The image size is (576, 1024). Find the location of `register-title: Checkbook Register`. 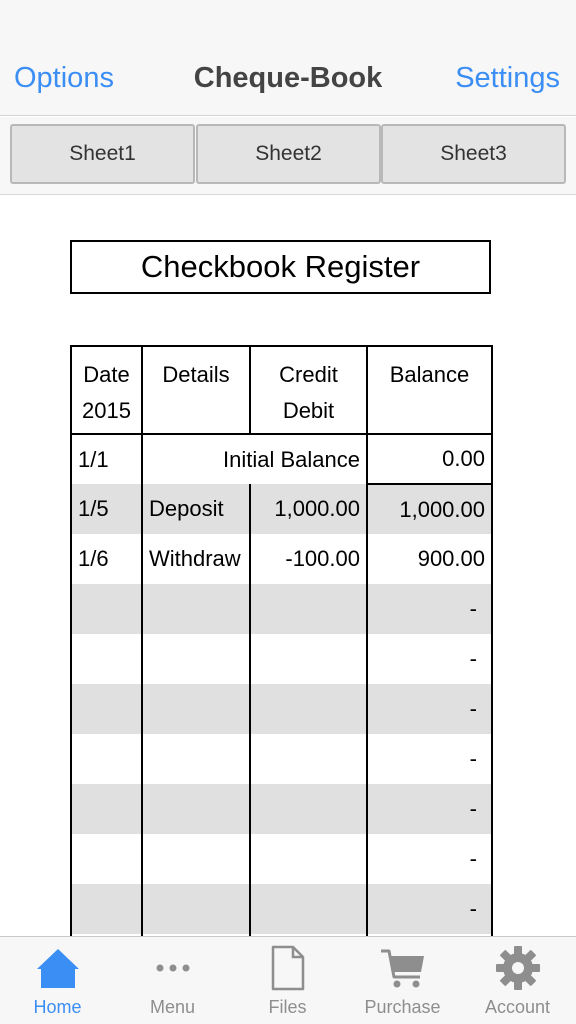

register-title: Checkbook Register is located at coordinates (280, 267).